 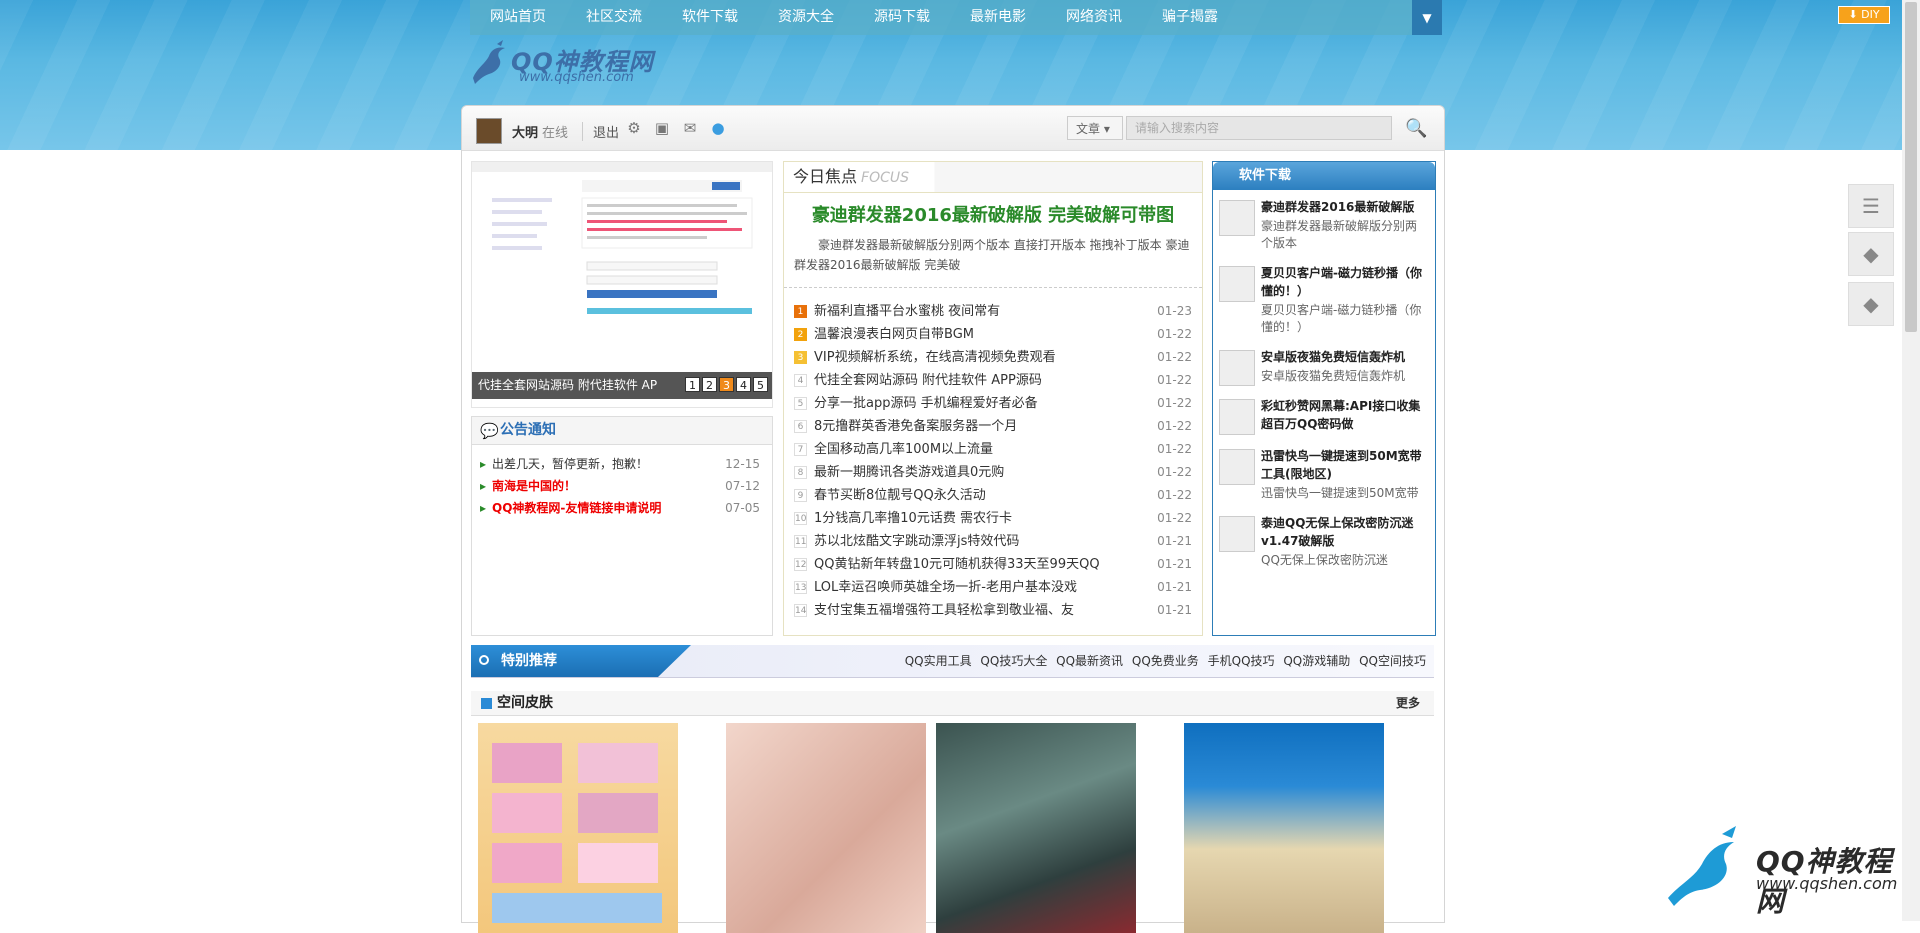 I want to click on list-item: 4 代挂全套网站源码 附代挂软件 APP源码 01-22, so click(x=993, y=380).